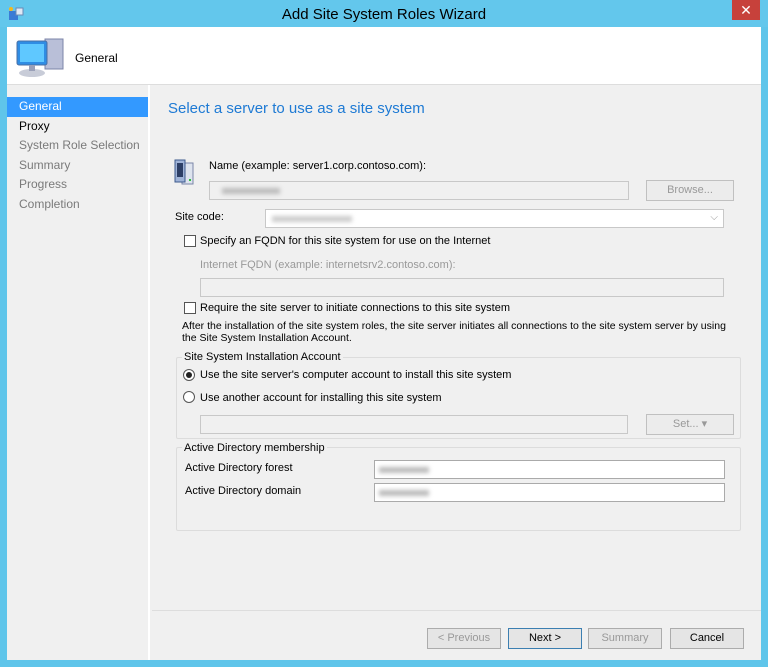 Image resolution: width=768 pixels, height=667 pixels. What do you see at coordinates (184, 172) in the screenshot?
I see `server-icon` at bounding box center [184, 172].